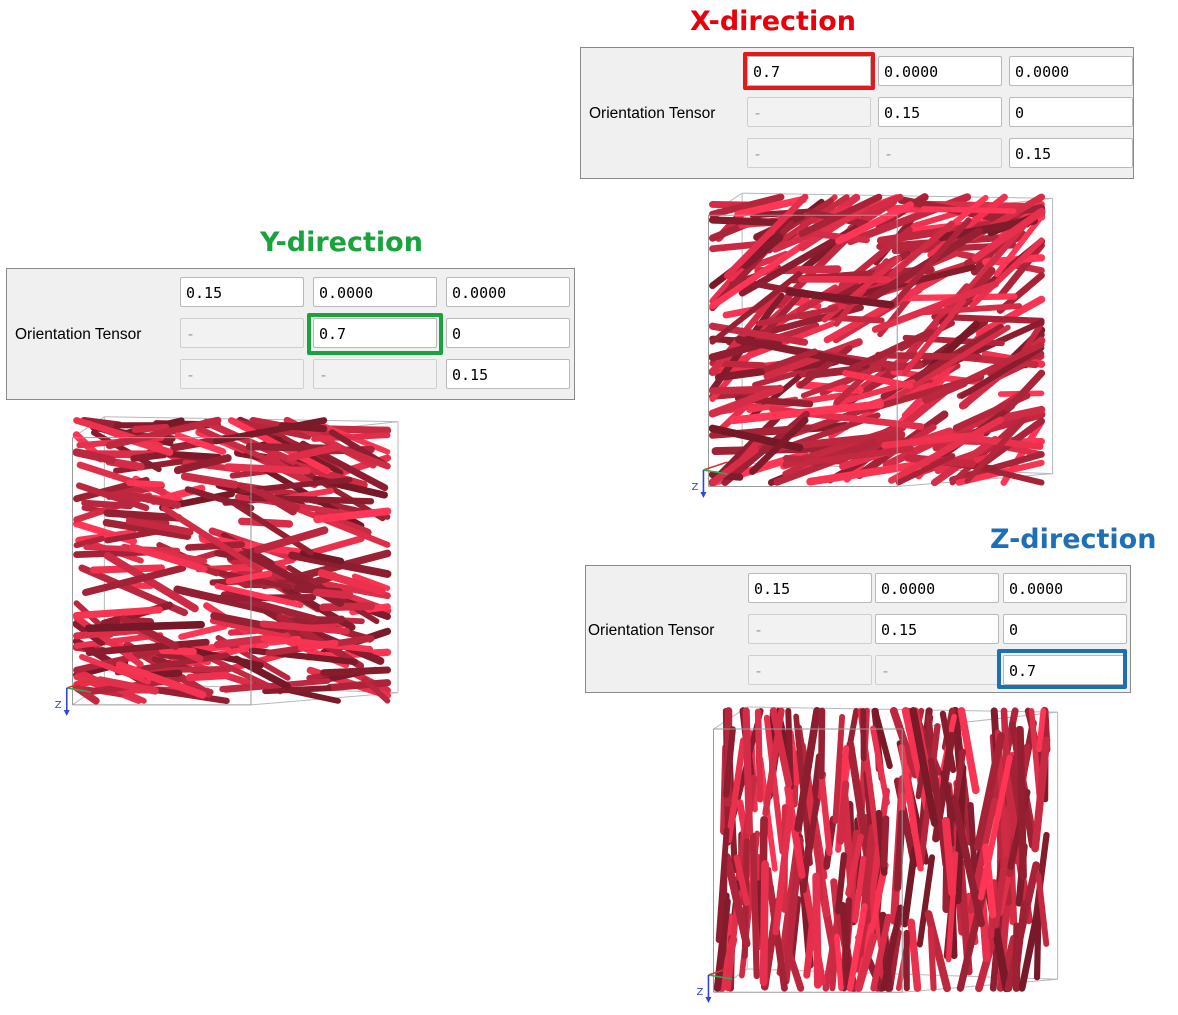 The image size is (1178, 1015). Describe the element at coordinates (375, 333) in the screenshot. I see `tensor-cell-yy: 0.7` at that location.